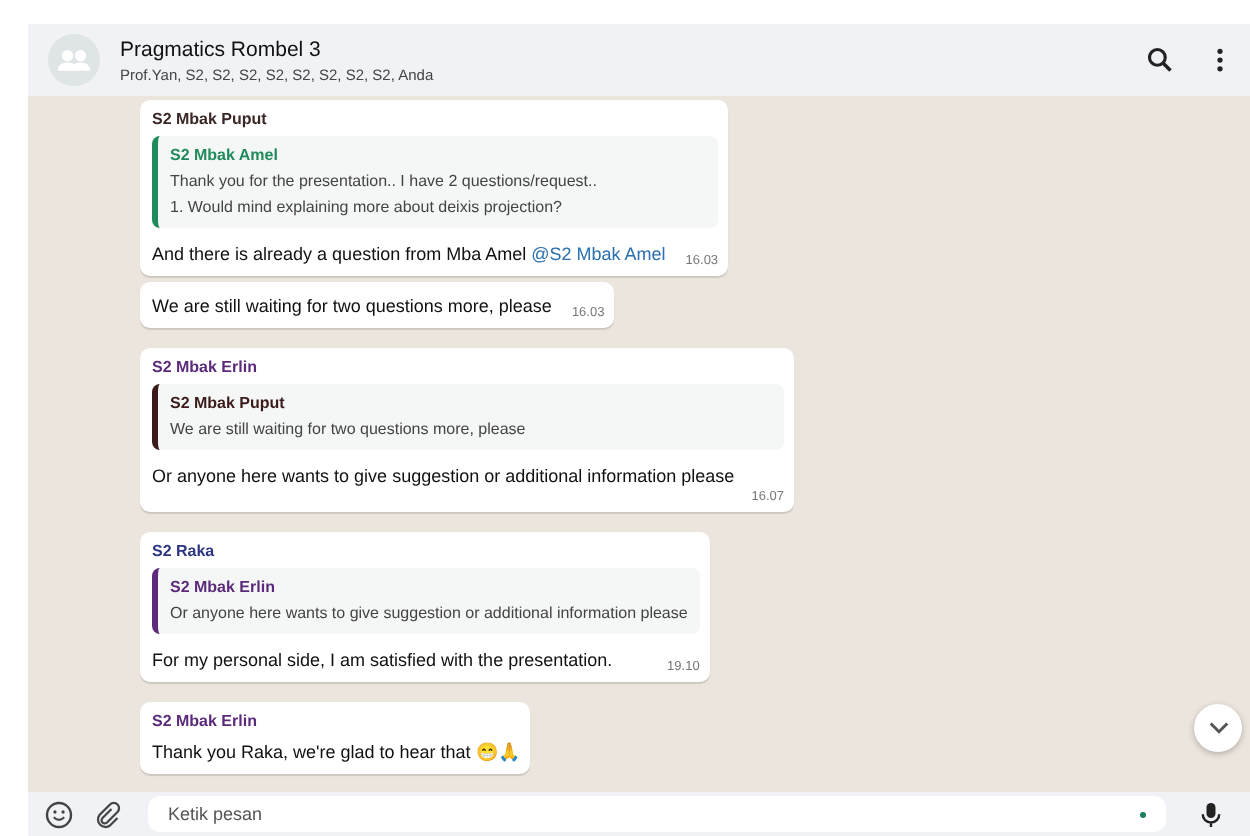 The image size is (1250, 836). I want to click on menu-icon, so click(1220, 60).